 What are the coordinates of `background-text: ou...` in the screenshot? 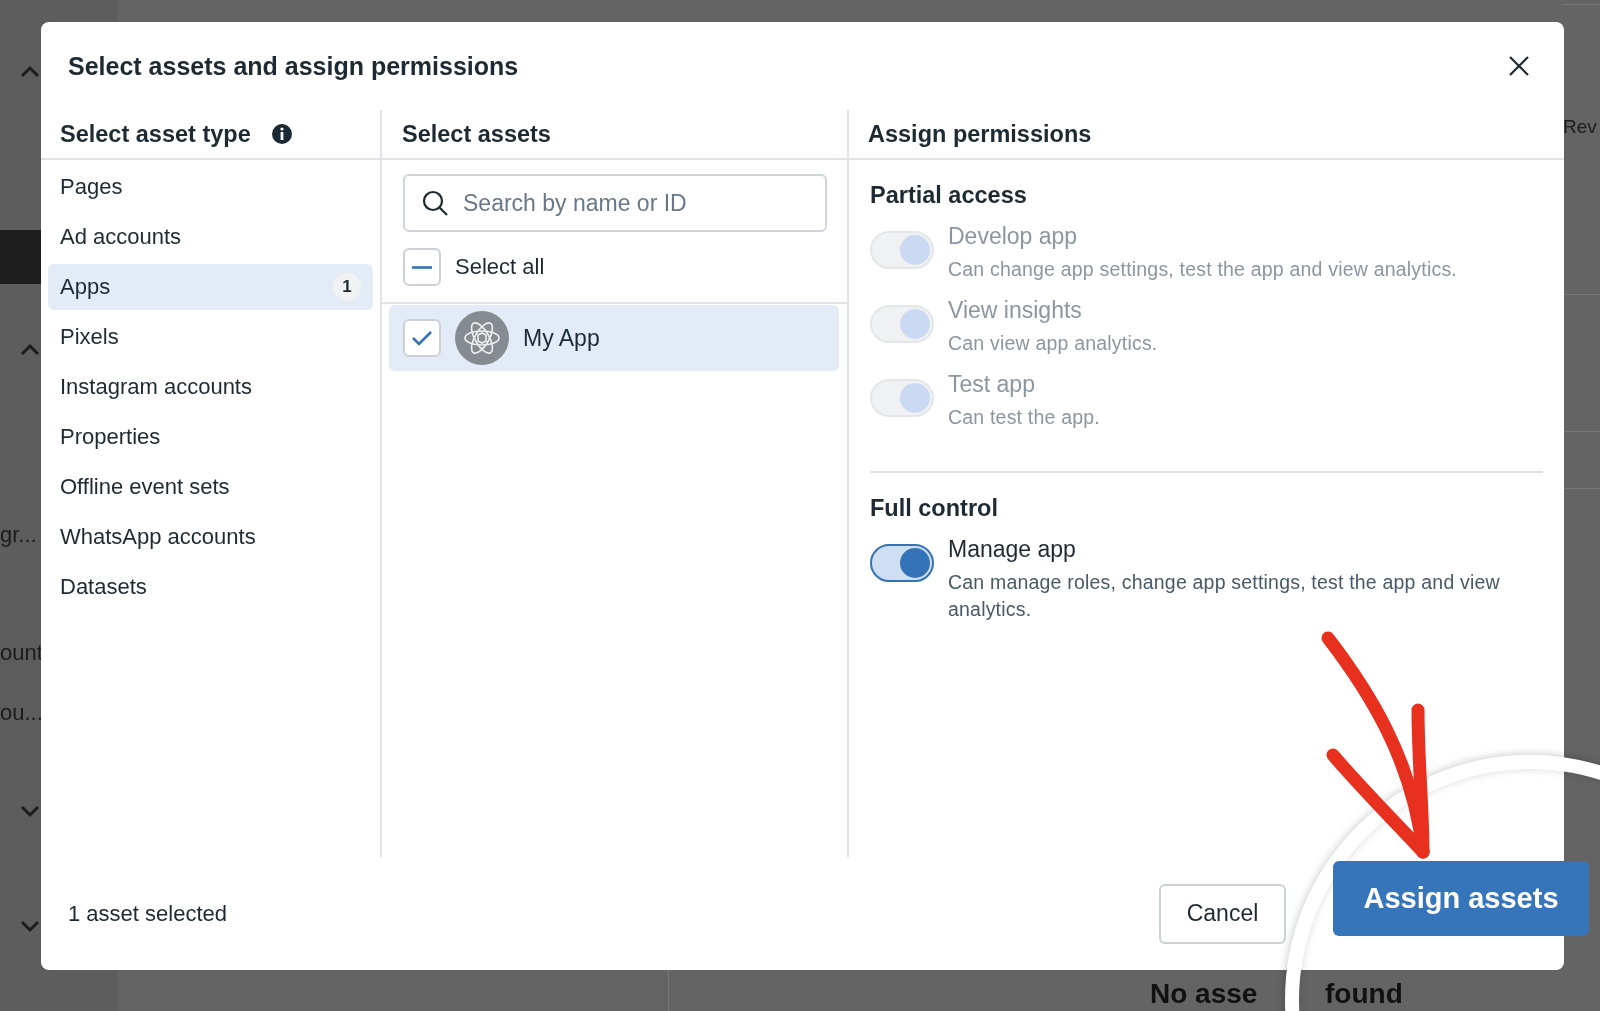 It's located at (21, 713).